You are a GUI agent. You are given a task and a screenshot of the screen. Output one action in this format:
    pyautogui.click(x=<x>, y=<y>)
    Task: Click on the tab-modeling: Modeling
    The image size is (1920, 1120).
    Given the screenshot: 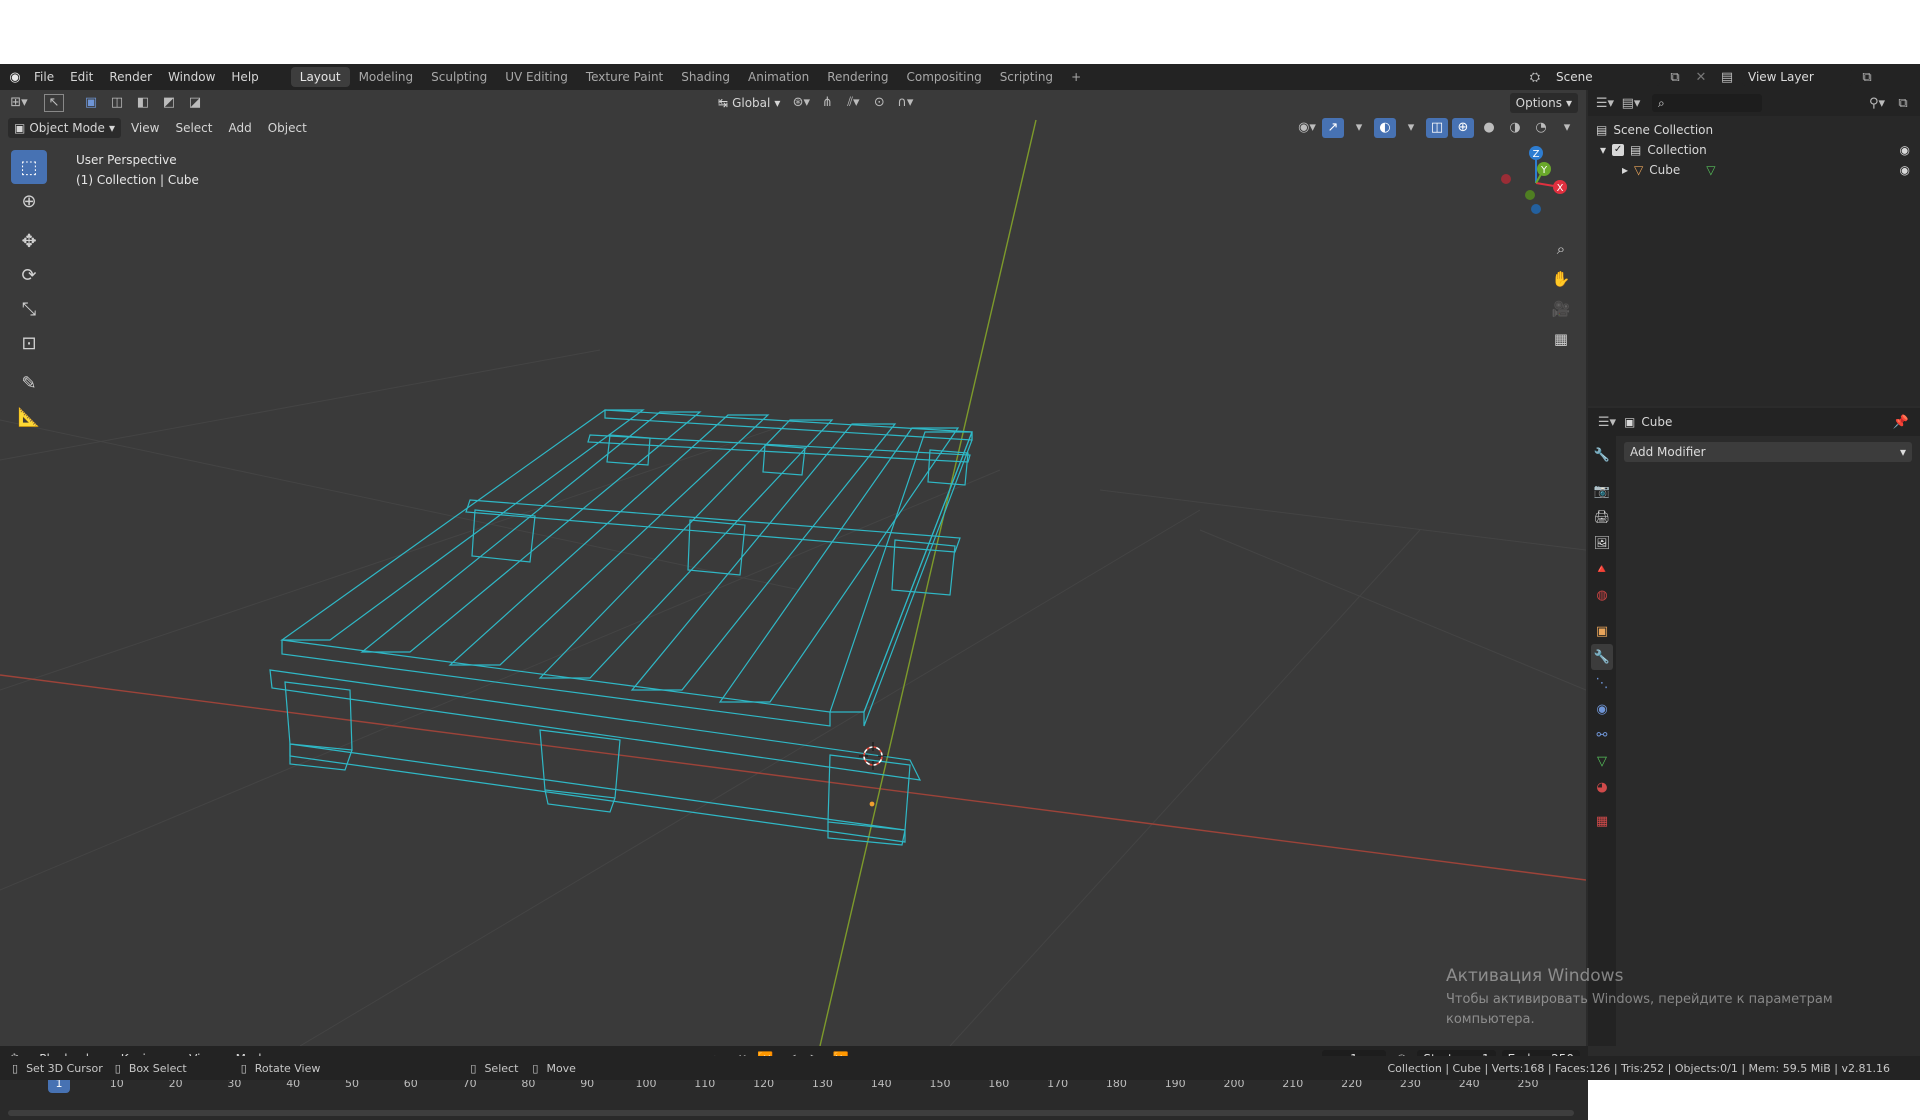 What is the action you would take?
    pyautogui.click(x=386, y=77)
    